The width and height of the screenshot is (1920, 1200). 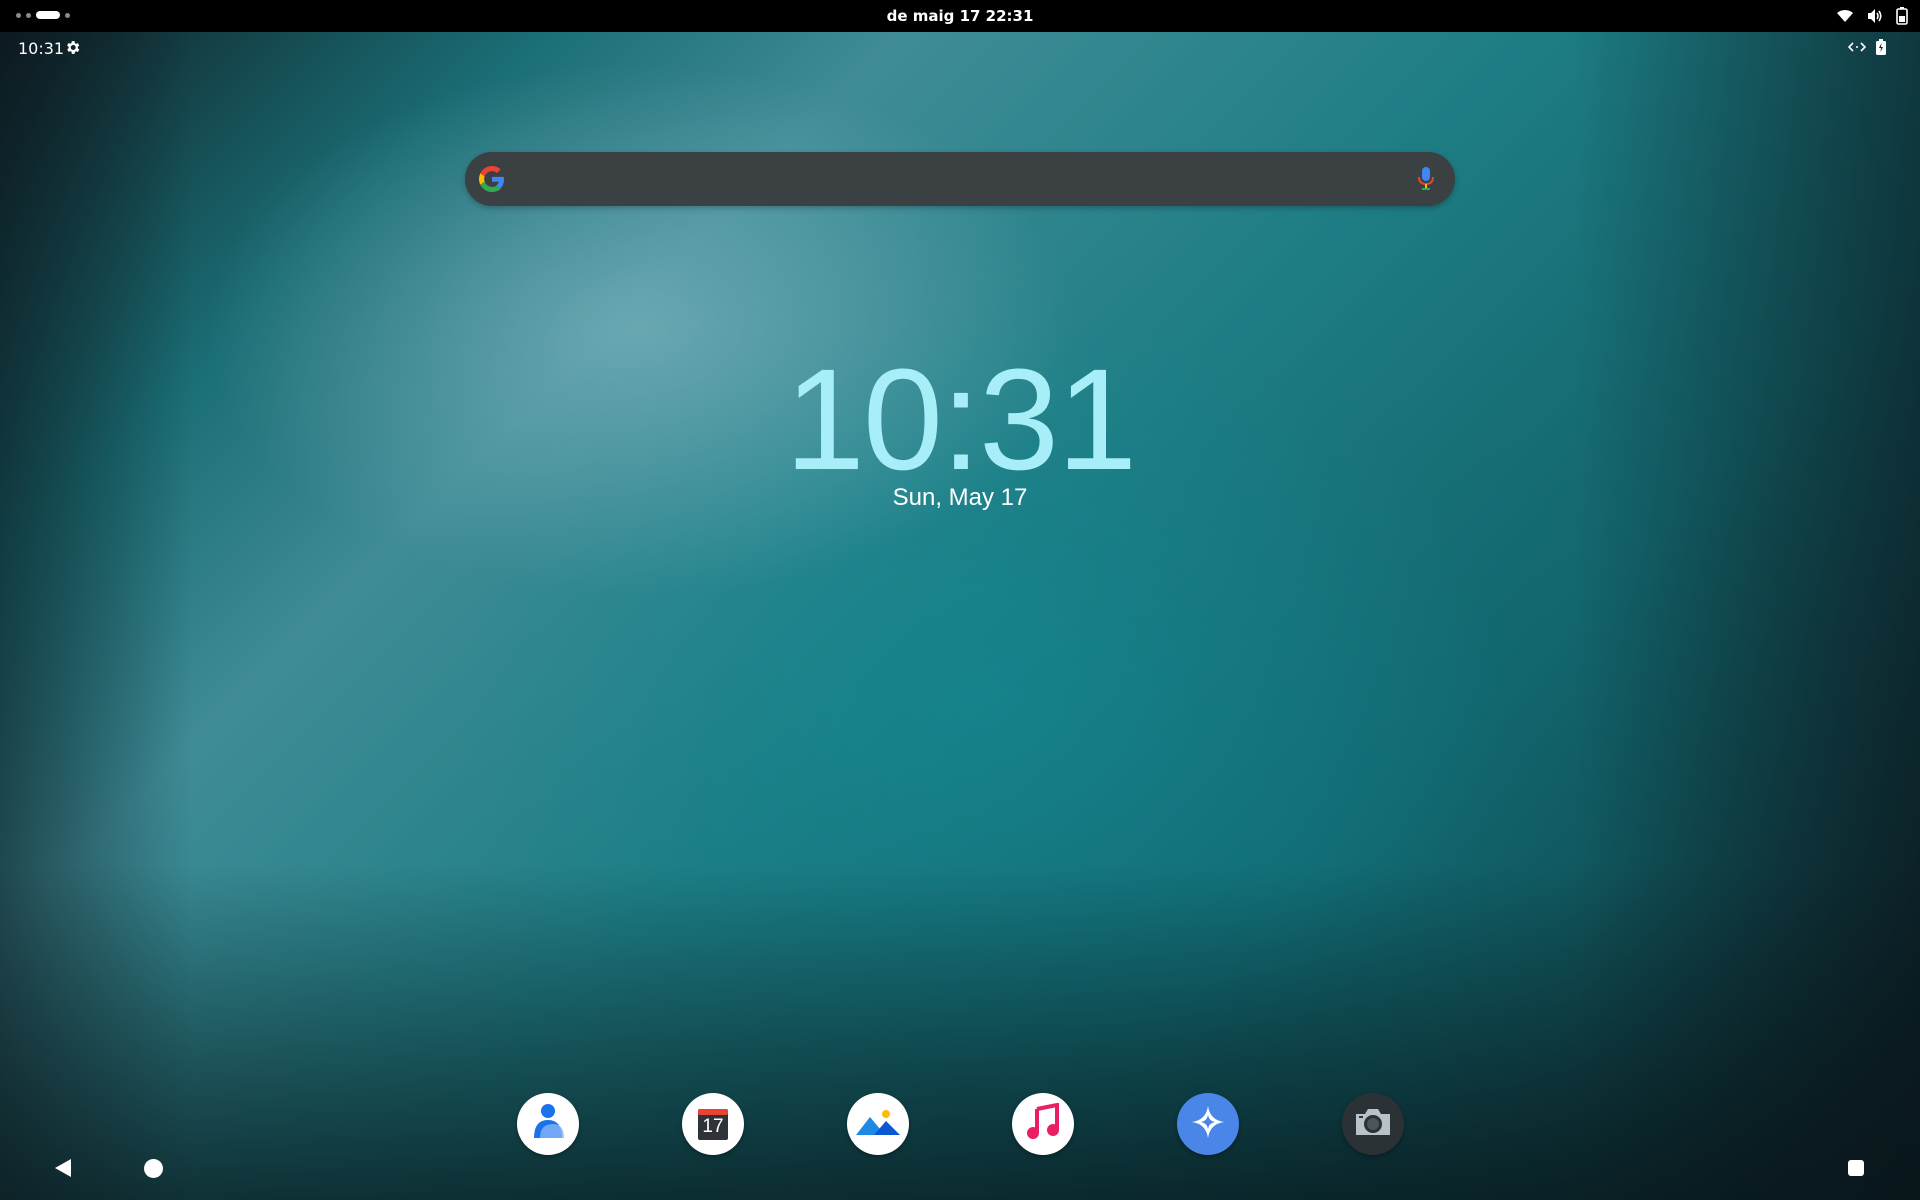 I want to click on gallery-icon, so click(x=878, y=1124).